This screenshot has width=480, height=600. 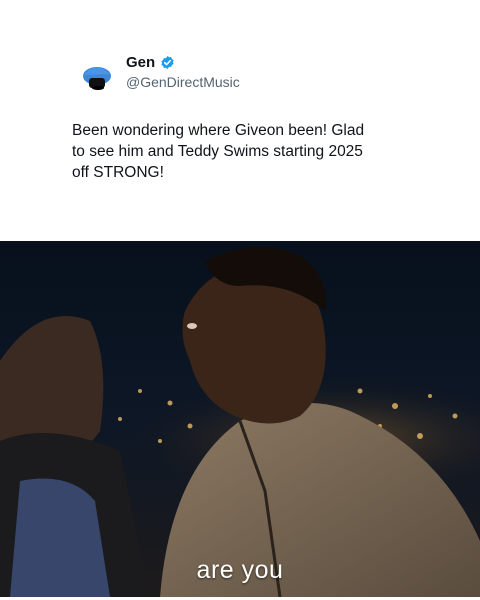 I want to click on blue-cap-avatar-icon, so click(x=97, y=78).